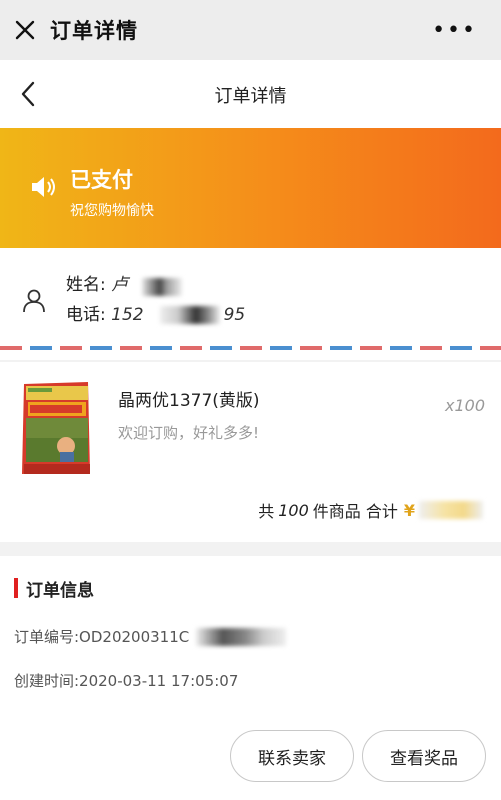 The height and width of the screenshot is (800, 501). What do you see at coordinates (234, 315) in the screenshot?
I see `phone-value-end: 95` at bounding box center [234, 315].